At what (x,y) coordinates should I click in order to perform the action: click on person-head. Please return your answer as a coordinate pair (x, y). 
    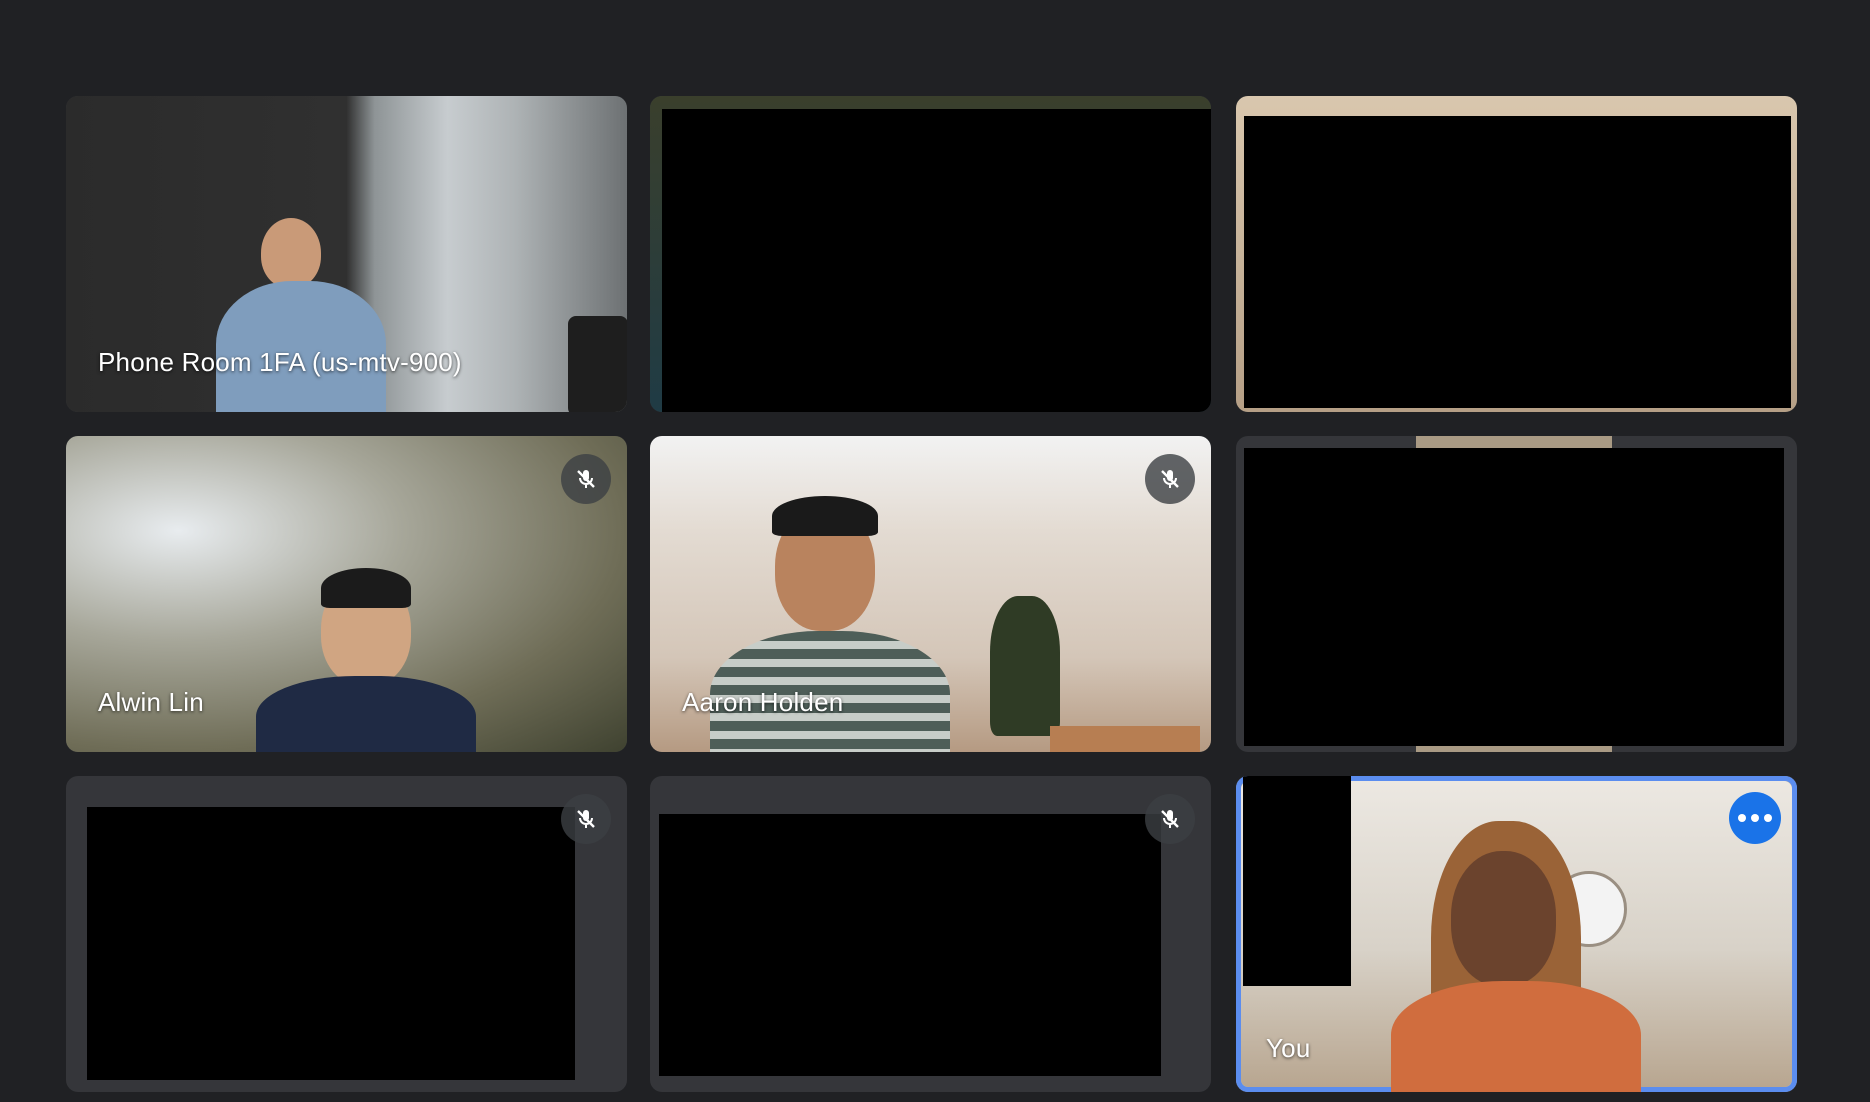
    Looking at the image, I should click on (291, 253).